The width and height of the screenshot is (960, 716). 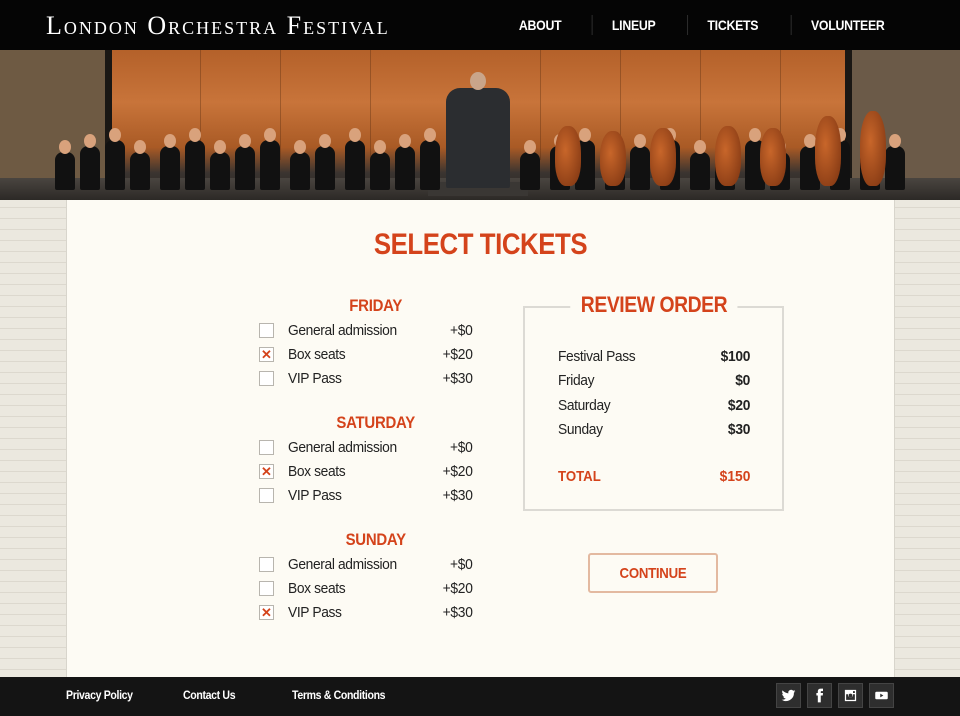 I want to click on day-title: FRIDAY, so click(x=376, y=305).